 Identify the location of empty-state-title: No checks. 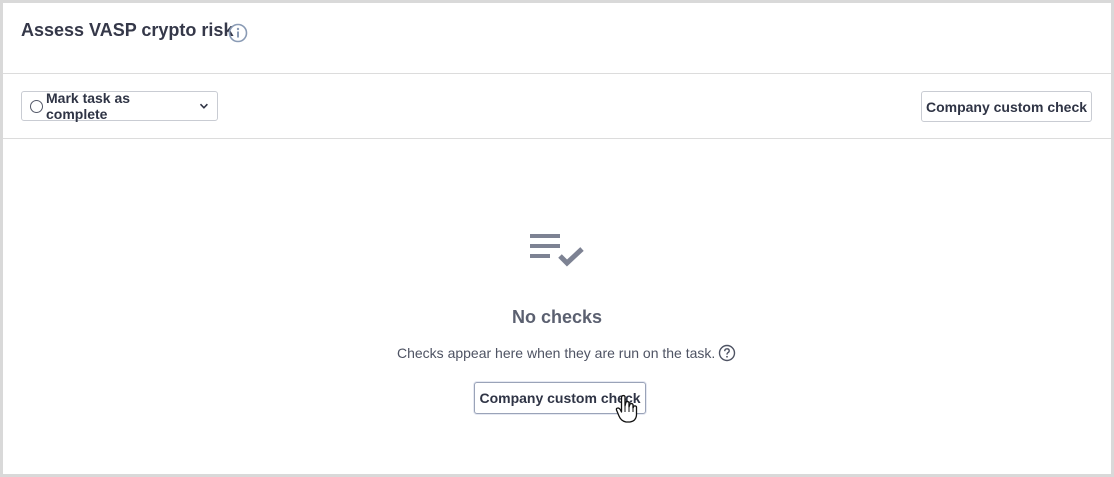
(557, 317).